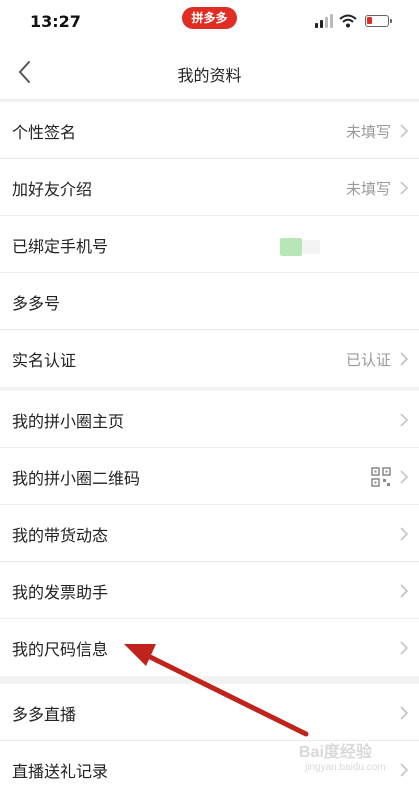 This screenshot has width=419, height=790. What do you see at coordinates (209, 419) in the screenshot?
I see `row-circle-home: 我的拼小圈主页` at bounding box center [209, 419].